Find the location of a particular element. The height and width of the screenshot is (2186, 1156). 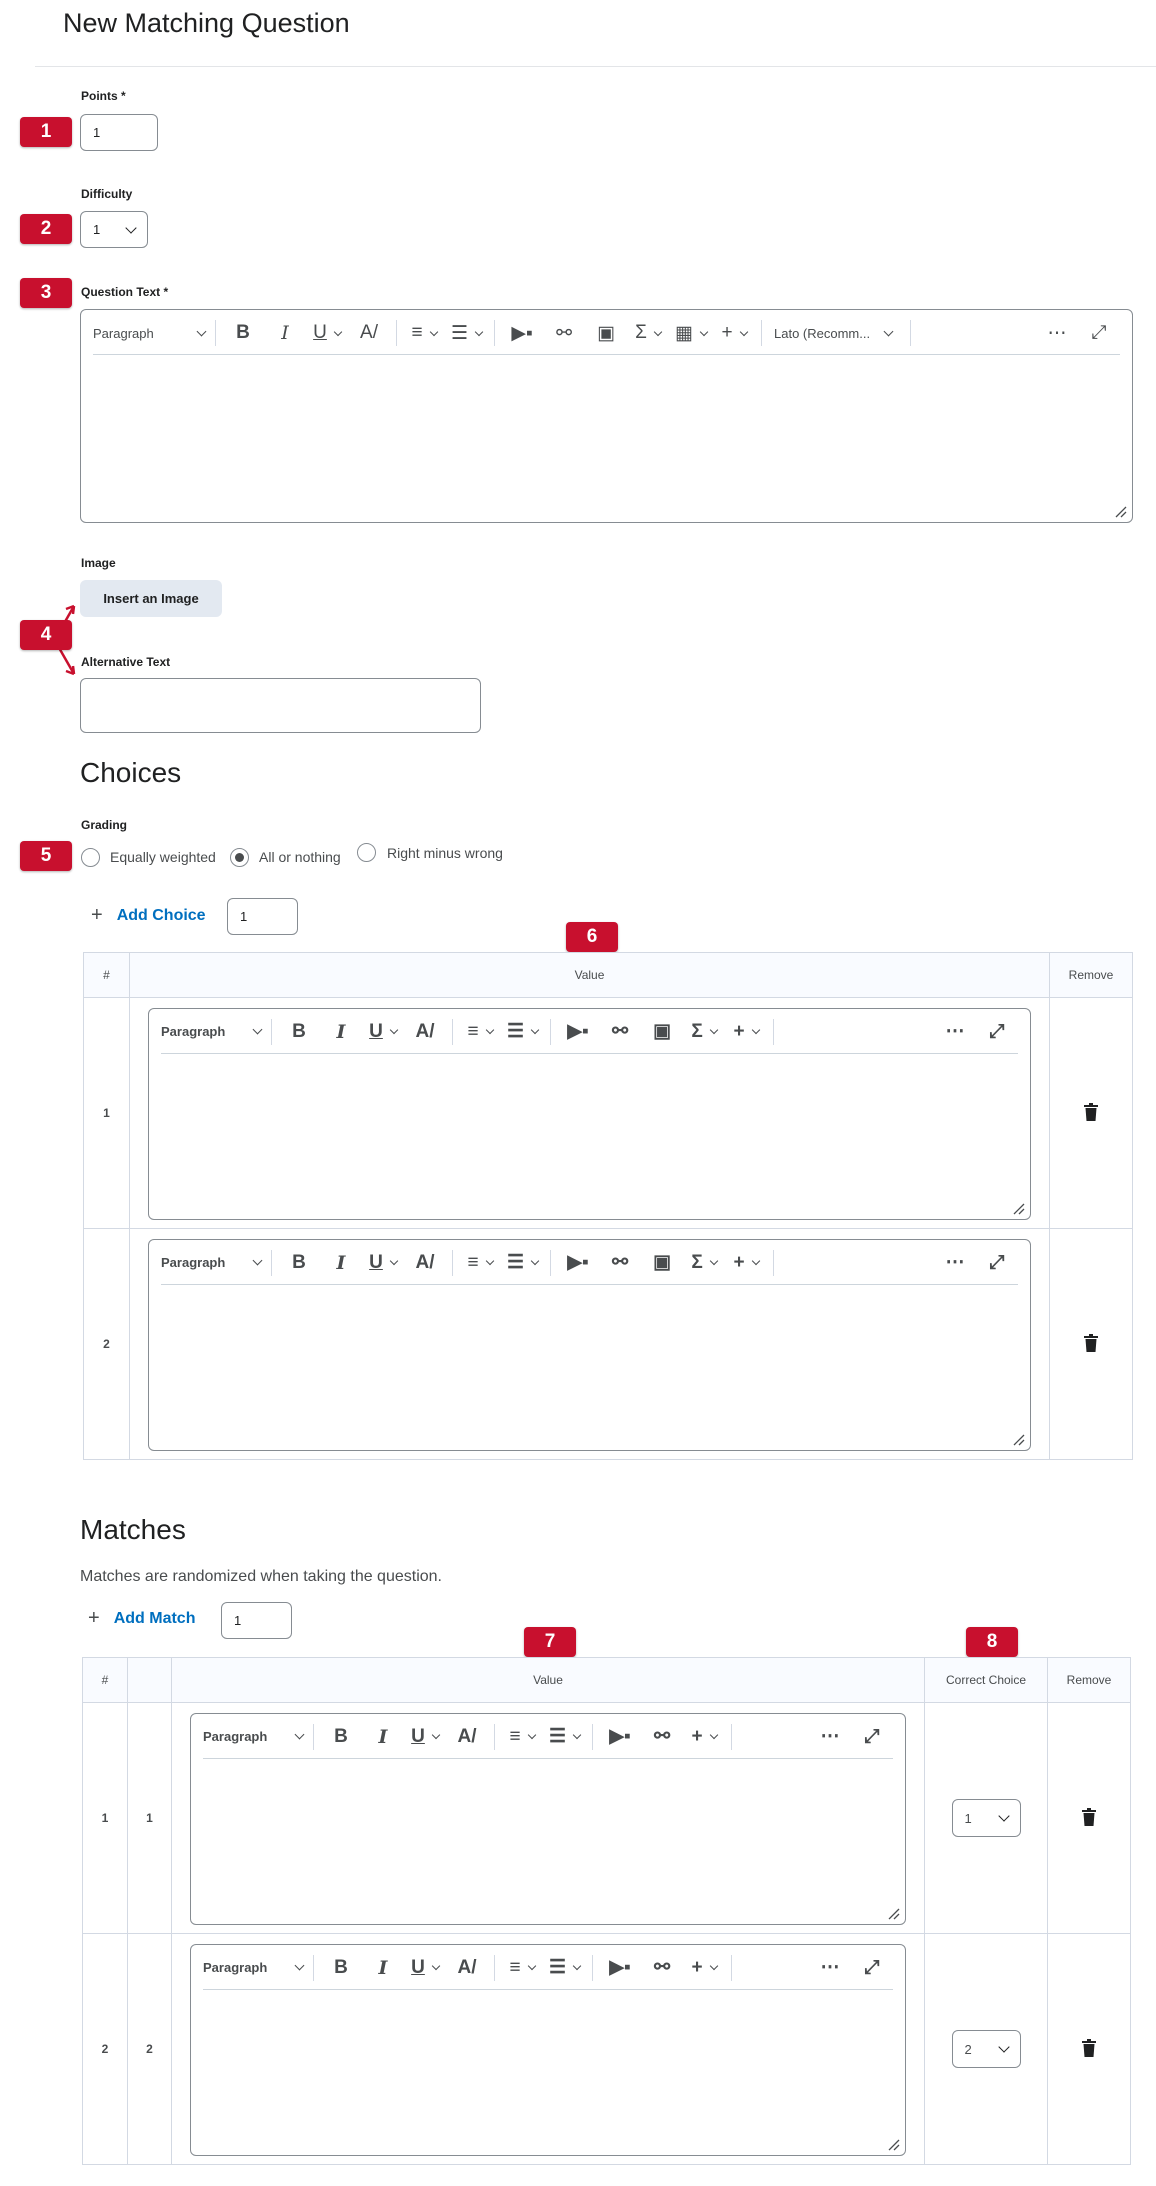

remove-cell is located at coordinates (1089, 2049).